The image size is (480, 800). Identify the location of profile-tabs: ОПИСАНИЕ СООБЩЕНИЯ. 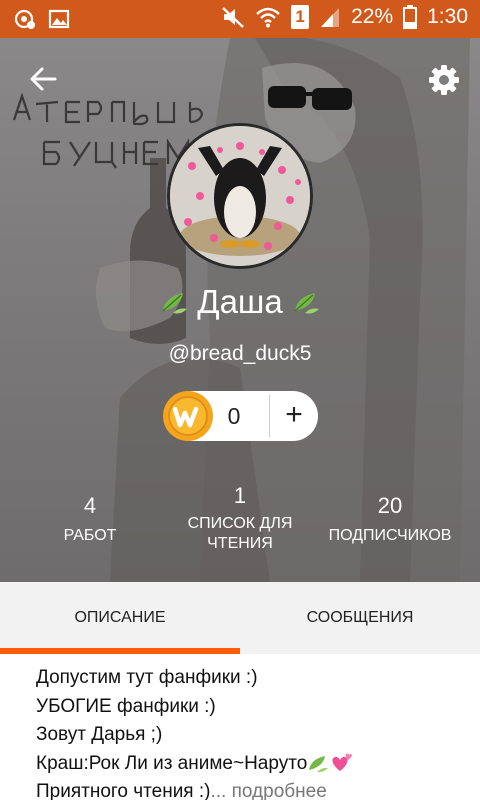
(240, 618).